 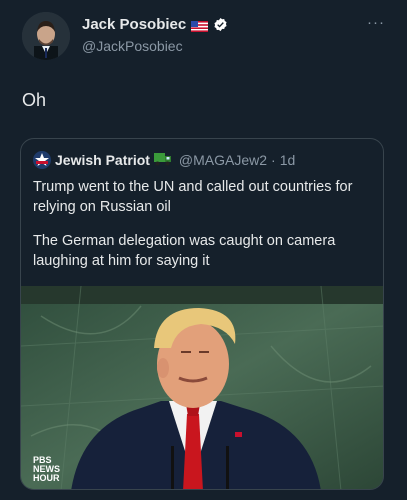 What do you see at coordinates (376, 22) in the screenshot?
I see `more-options-icon: ···` at bounding box center [376, 22].